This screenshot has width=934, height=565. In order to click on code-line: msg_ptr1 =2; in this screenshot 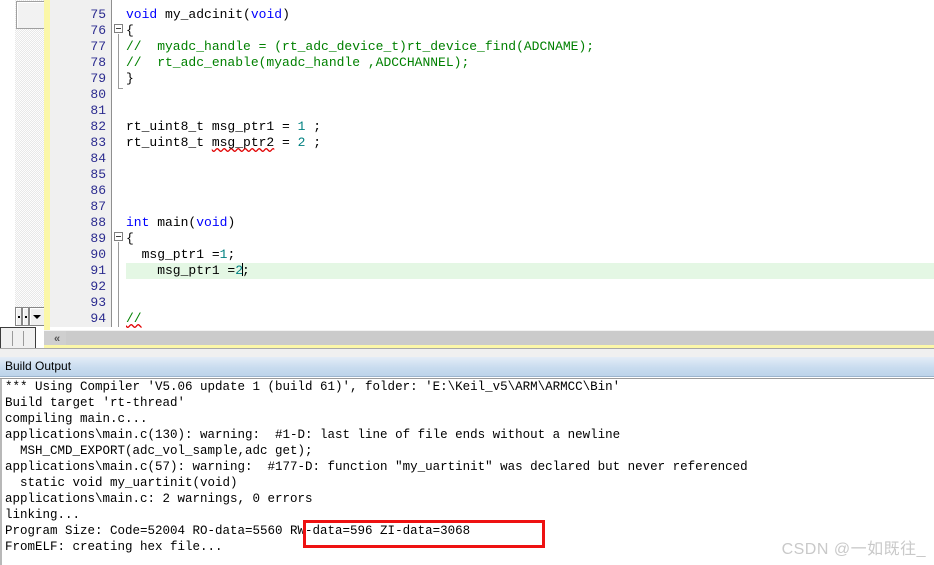, I will do `click(188, 271)`.